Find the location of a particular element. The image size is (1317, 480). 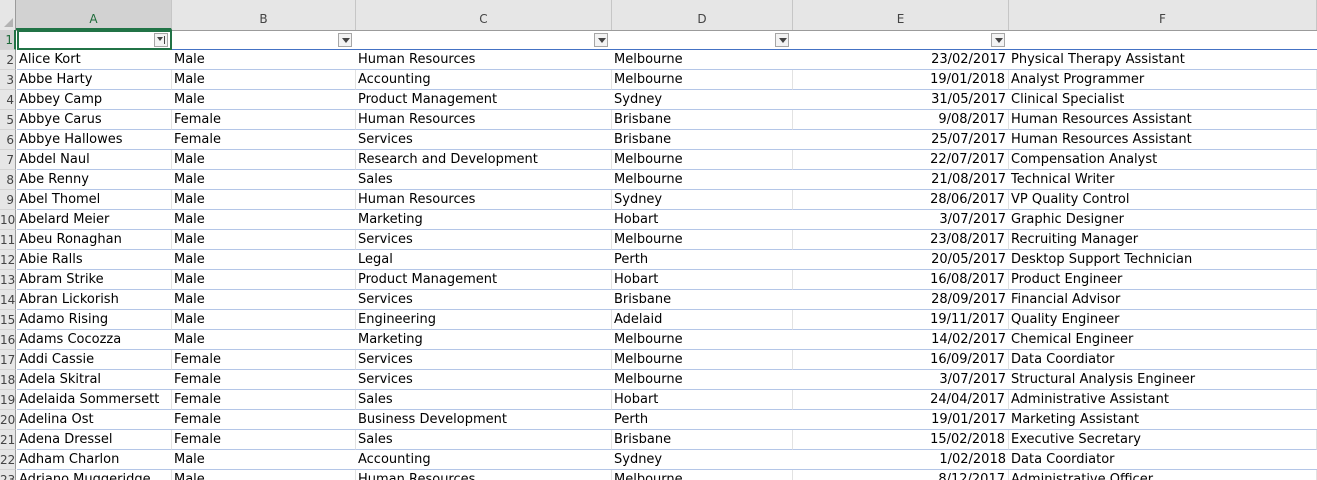

cell-designation: Graphic Designer is located at coordinates (1163, 220).